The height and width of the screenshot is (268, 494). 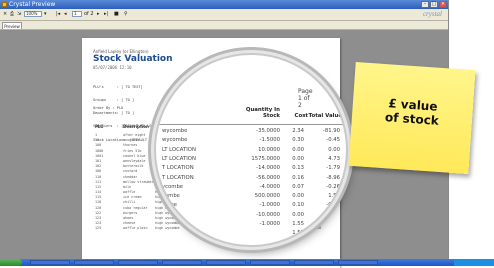 I want to click on table-cell-desc: waffle plain, so click(x=135, y=228).